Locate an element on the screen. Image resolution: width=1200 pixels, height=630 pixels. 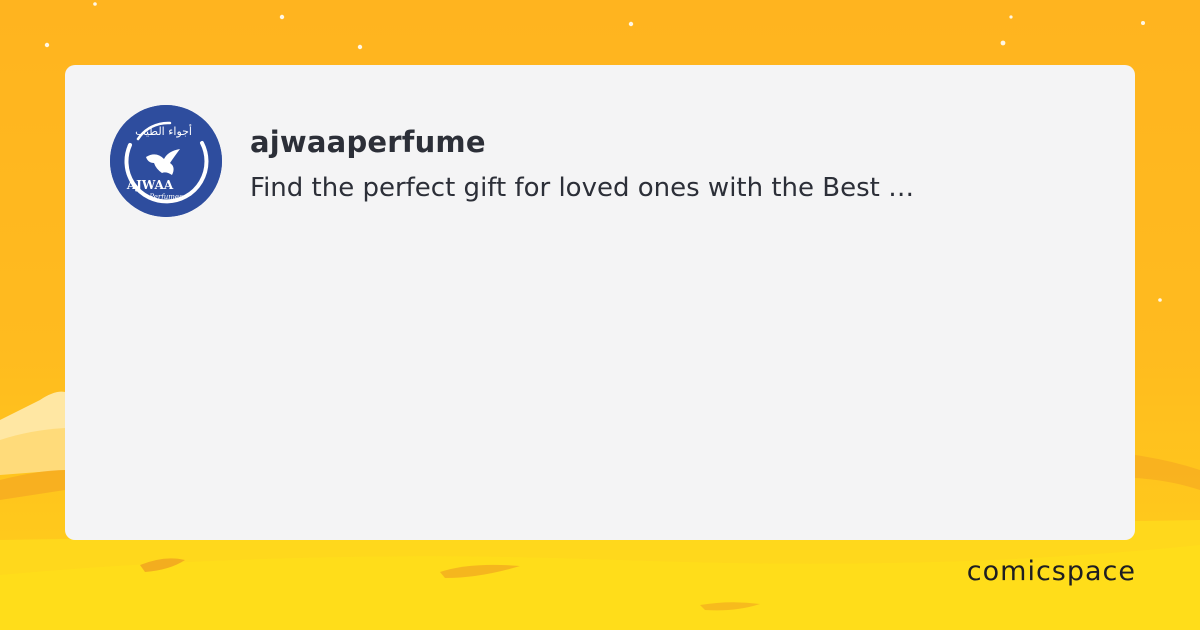
avatar: أجواء الطيب AJWAA Perfumes is located at coordinates (166, 161).